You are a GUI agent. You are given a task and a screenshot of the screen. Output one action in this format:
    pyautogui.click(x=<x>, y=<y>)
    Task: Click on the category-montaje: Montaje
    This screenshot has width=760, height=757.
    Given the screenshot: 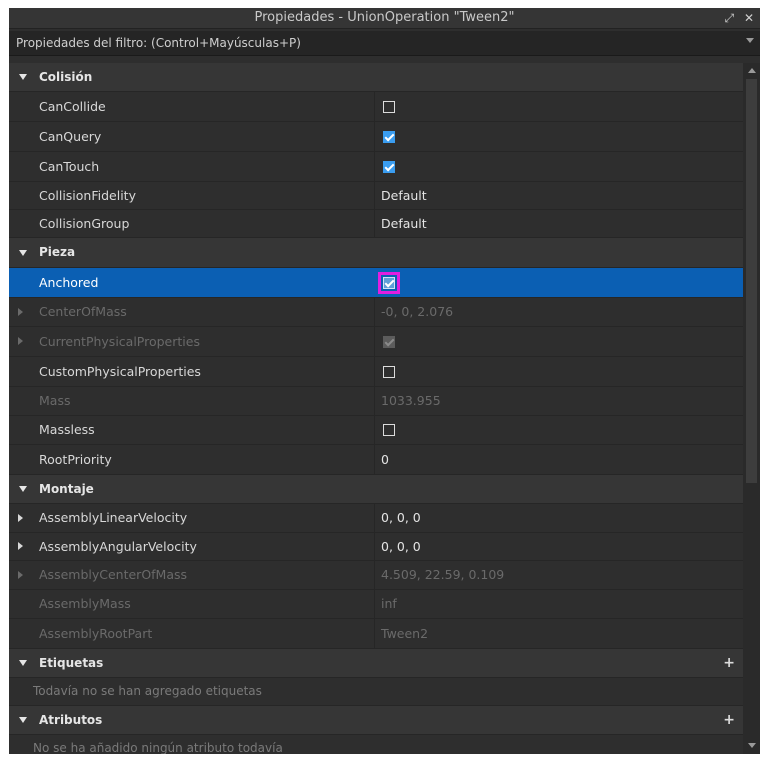 What is the action you would take?
    pyautogui.click(x=376, y=489)
    